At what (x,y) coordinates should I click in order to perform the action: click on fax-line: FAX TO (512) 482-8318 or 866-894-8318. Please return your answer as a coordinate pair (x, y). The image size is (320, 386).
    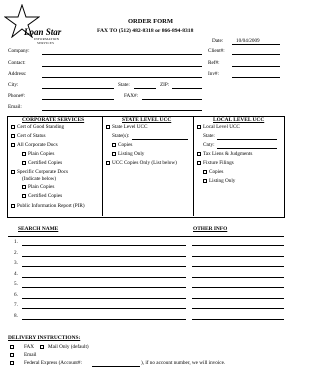
    Looking at the image, I should click on (145, 31).